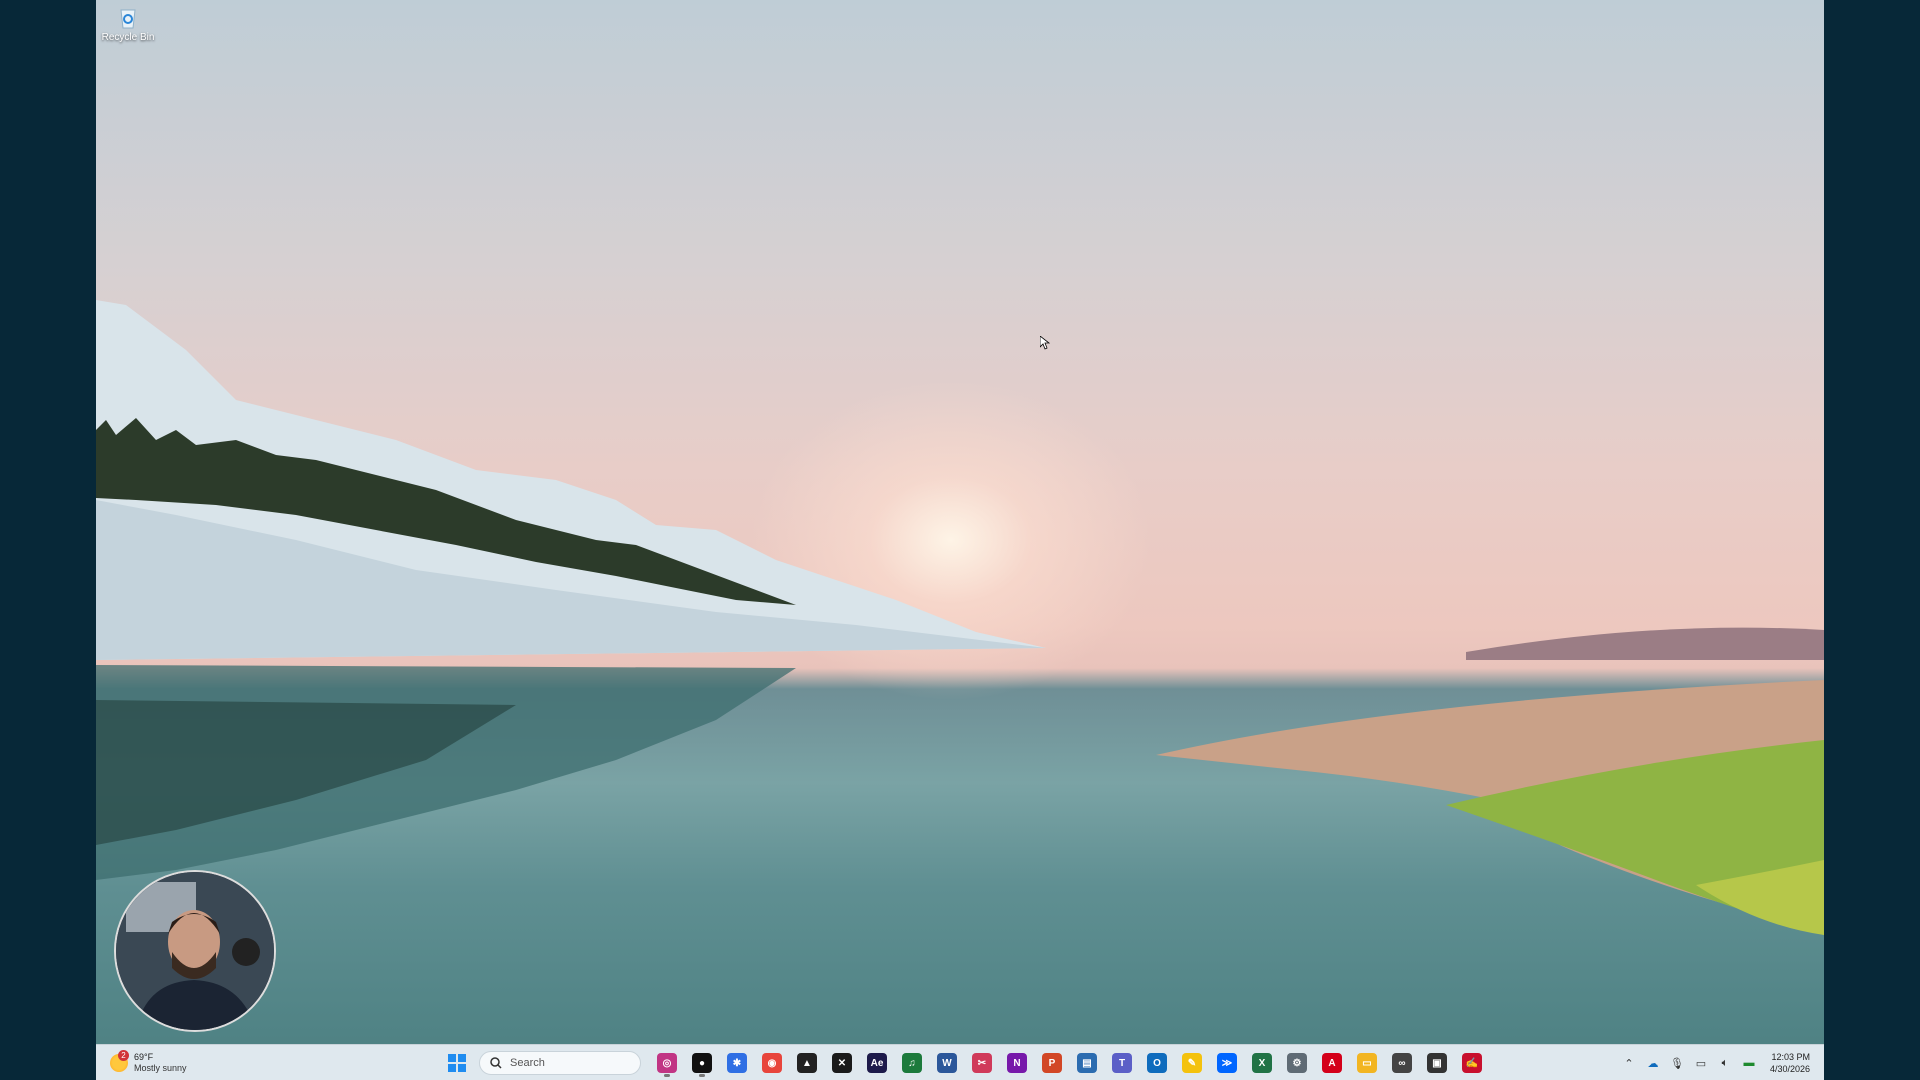 The image size is (1920, 1080). I want to click on taskbar-app-spotify: ●, so click(702, 1063).